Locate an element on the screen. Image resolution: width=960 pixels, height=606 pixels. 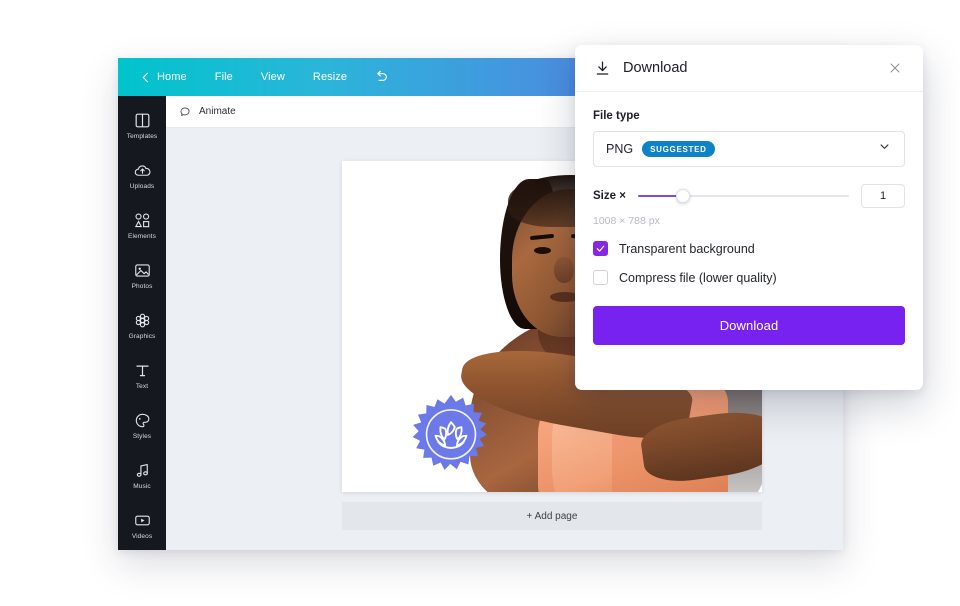
sidebar-item-graphics-label: Graphics is located at coordinates (142, 336).